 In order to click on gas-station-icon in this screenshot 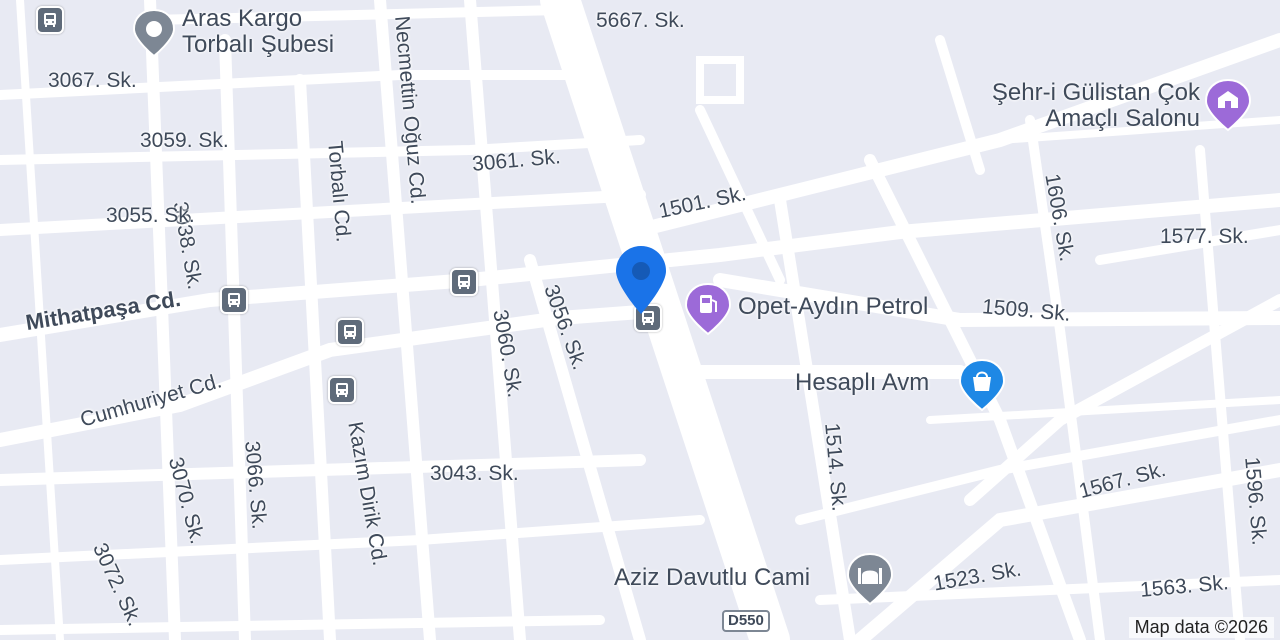, I will do `click(708, 311)`.